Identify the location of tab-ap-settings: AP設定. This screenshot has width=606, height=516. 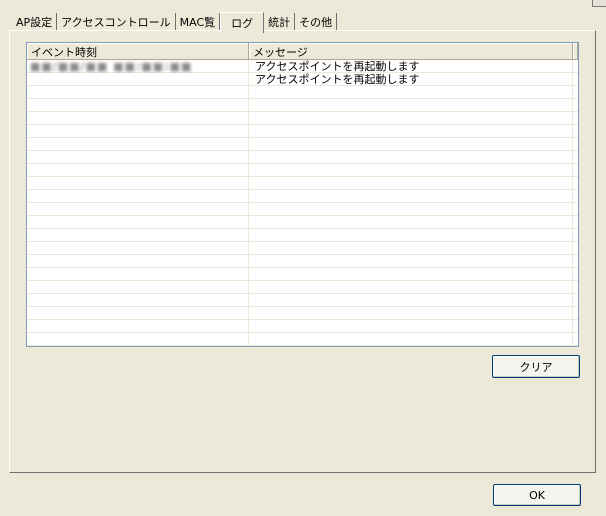
(35, 22).